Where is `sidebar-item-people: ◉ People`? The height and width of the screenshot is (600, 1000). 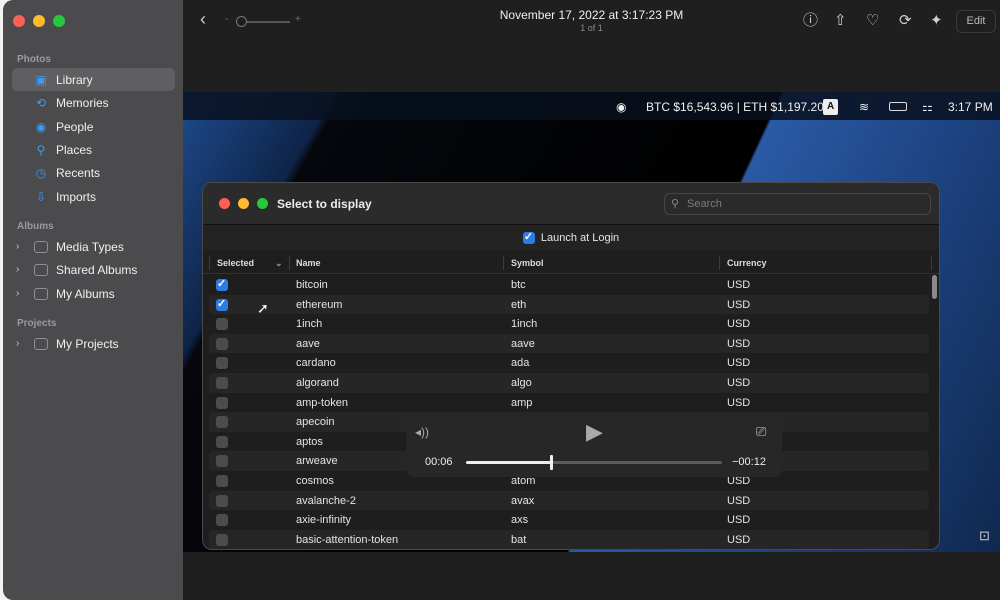 sidebar-item-people: ◉ People is located at coordinates (93, 126).